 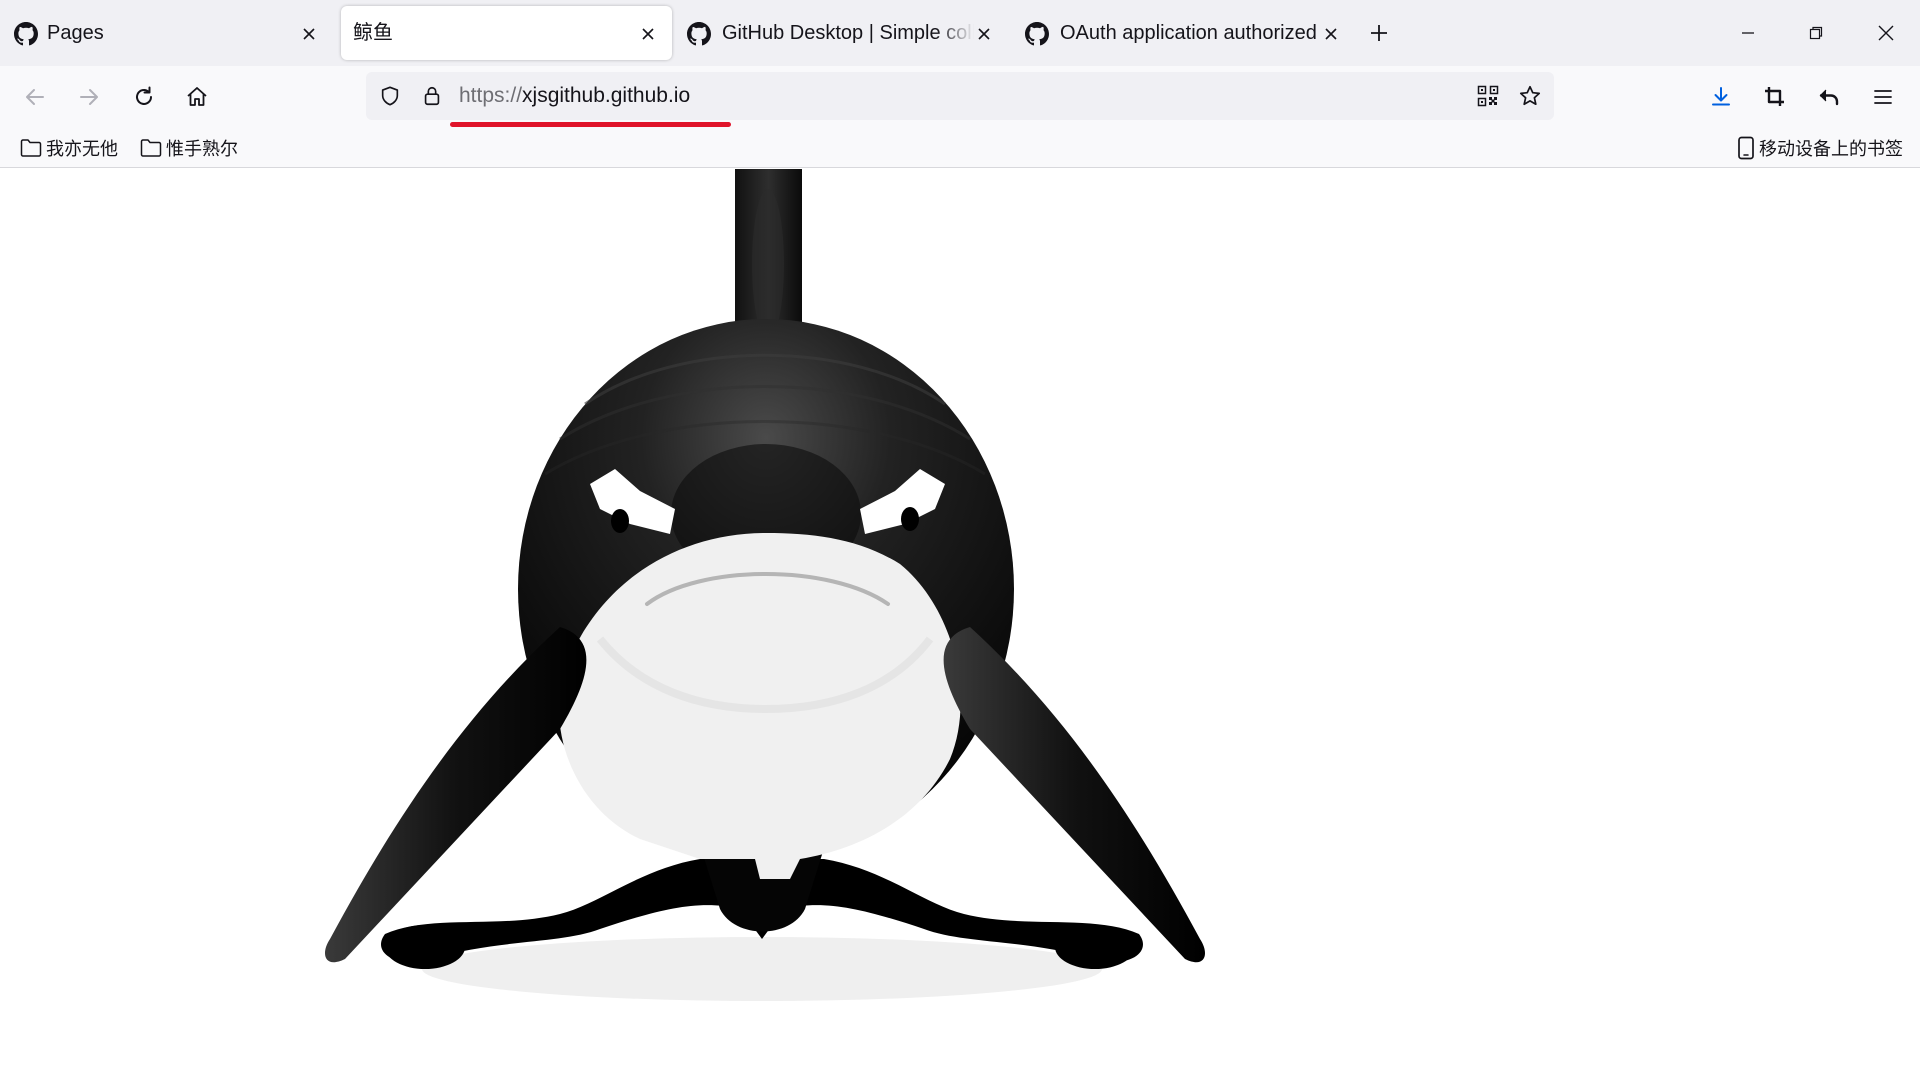 I want to click on address-bar: https://xjsgithub.github.io, so click(x=960, y=99).